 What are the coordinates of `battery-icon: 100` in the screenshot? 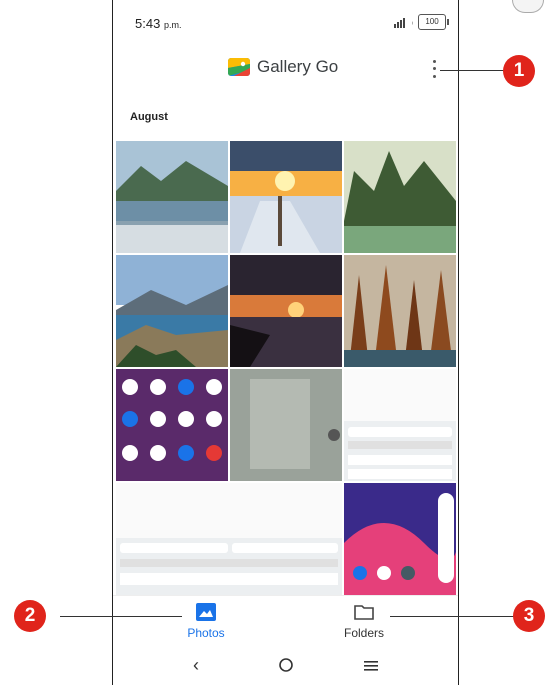 It's located at (433, 22).